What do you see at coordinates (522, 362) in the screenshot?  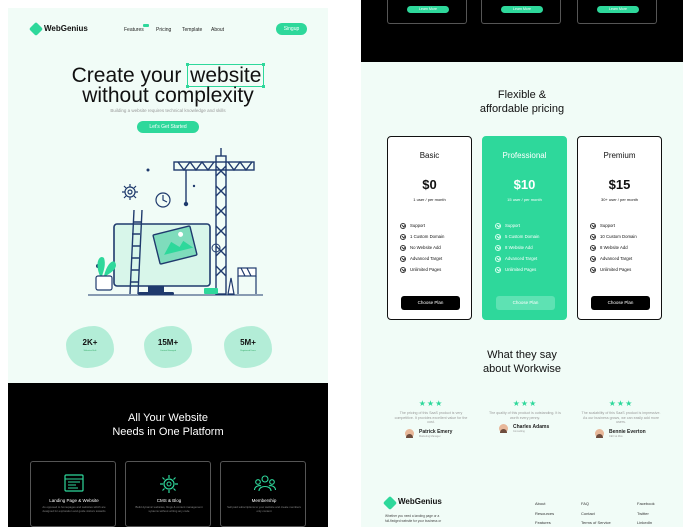 I see `testimonials-title: What they say about Workwise` at bounding box center [522, 362].